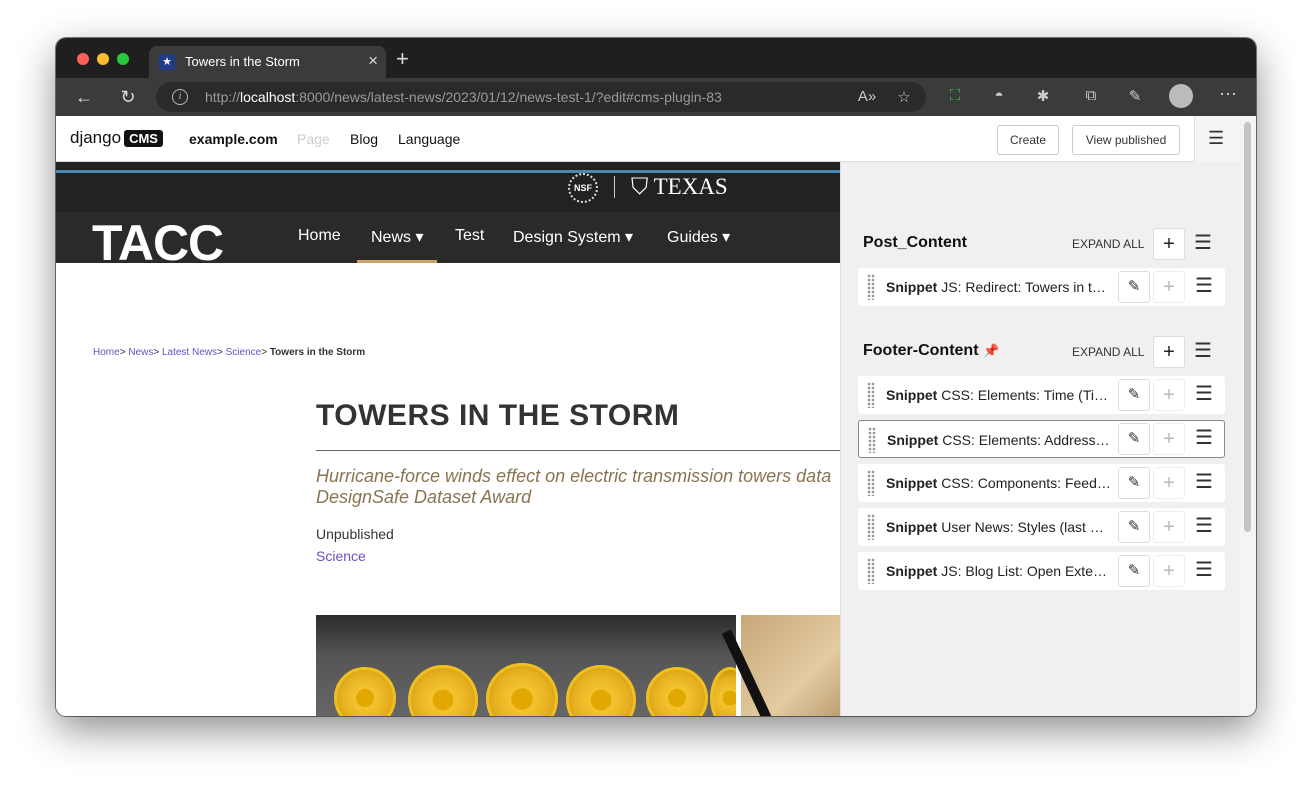 This screenshot has height=791, width=1312. Describe the element at coordinates (341, 556) in the screenshot. I see `category-link: Science` at that location.